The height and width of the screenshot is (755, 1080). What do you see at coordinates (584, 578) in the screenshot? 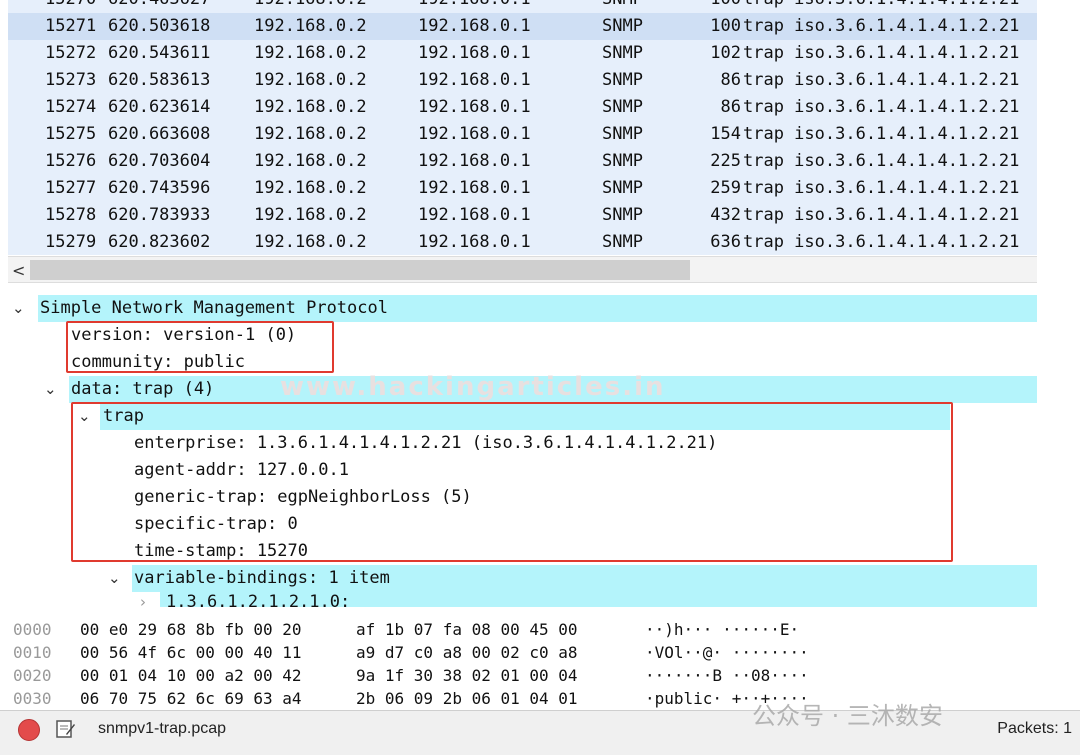
I see `tree-node-variable-bindings: variable-bindings: 1 item` at bounding box center [584, 578].